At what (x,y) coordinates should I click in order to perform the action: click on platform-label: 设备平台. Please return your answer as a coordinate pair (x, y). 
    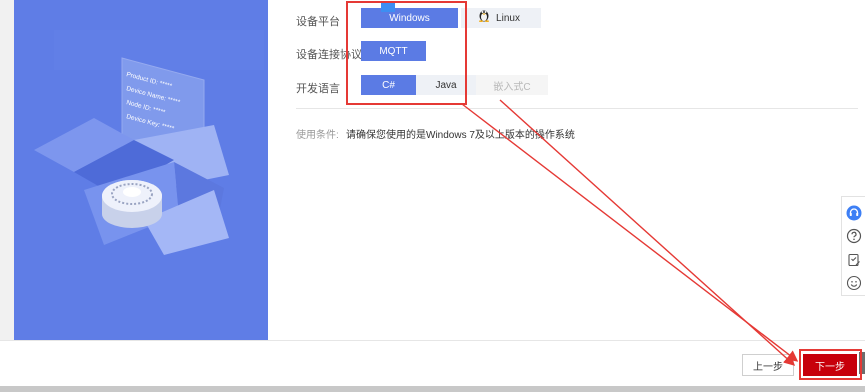
    Looking at the image, I should click on (318, 22).